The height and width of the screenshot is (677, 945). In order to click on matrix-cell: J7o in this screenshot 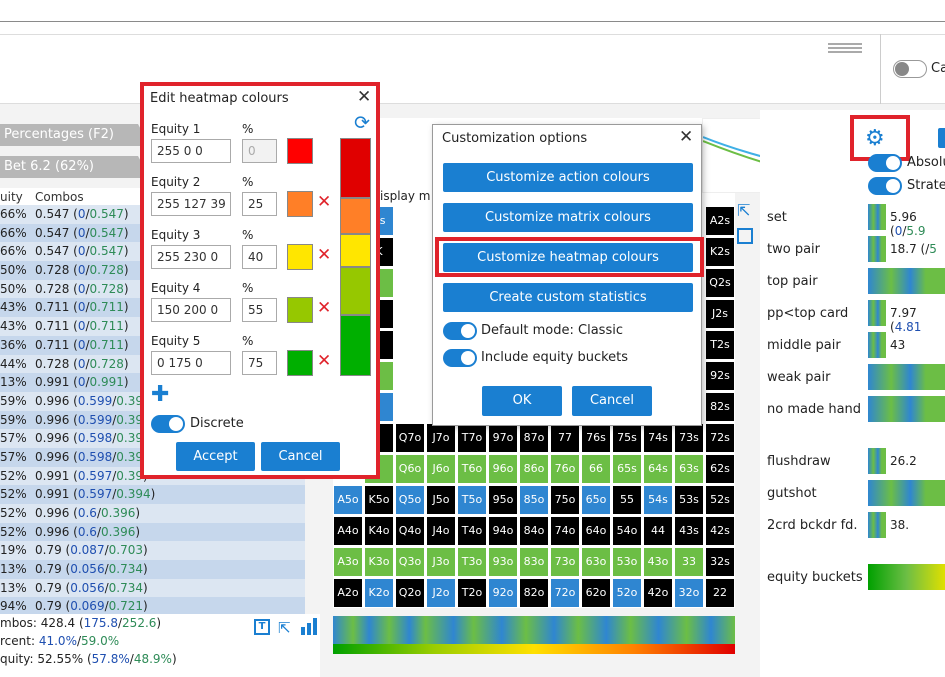, I will do `click(441, 438)`.